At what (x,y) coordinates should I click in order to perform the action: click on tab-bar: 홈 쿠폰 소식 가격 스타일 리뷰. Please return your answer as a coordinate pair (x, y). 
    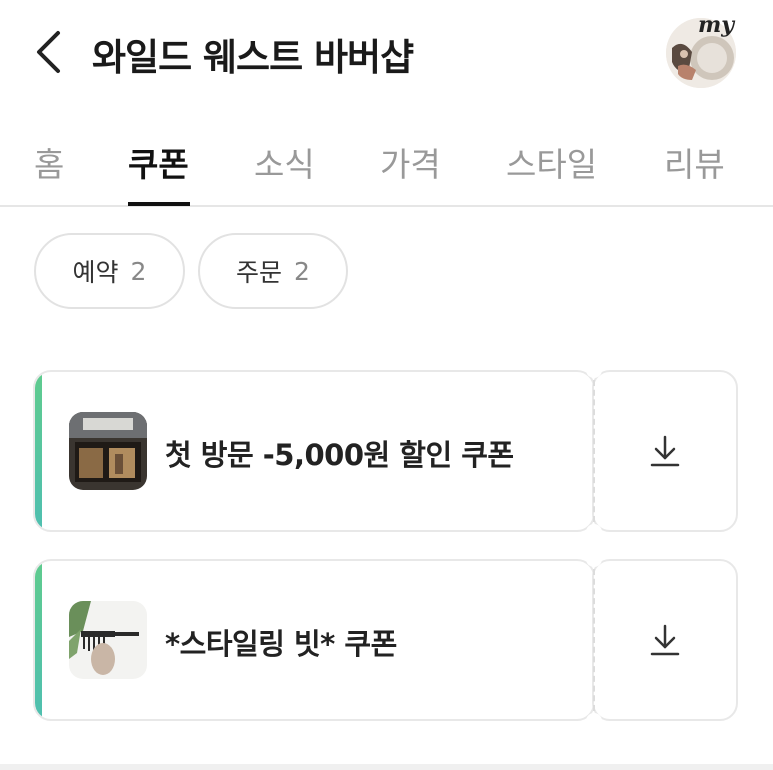
    Looking at the image, I should click on (386, 158).